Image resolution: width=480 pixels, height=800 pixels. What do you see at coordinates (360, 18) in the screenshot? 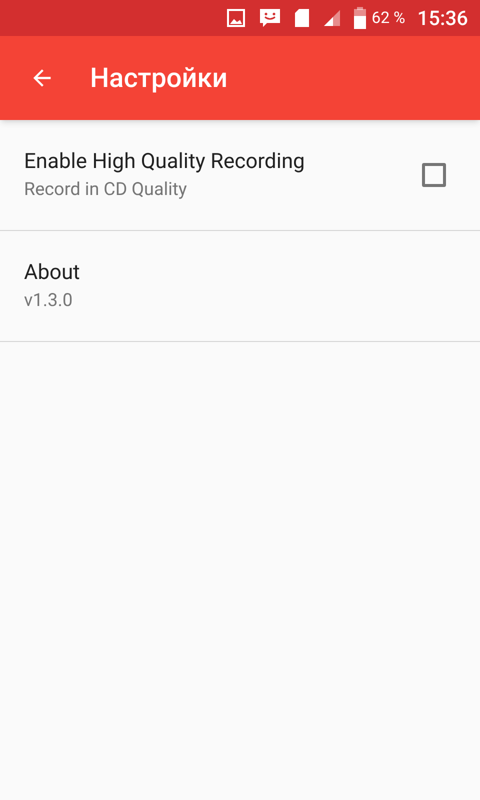
I see `battery-icon` at bounding box center [360, 18].